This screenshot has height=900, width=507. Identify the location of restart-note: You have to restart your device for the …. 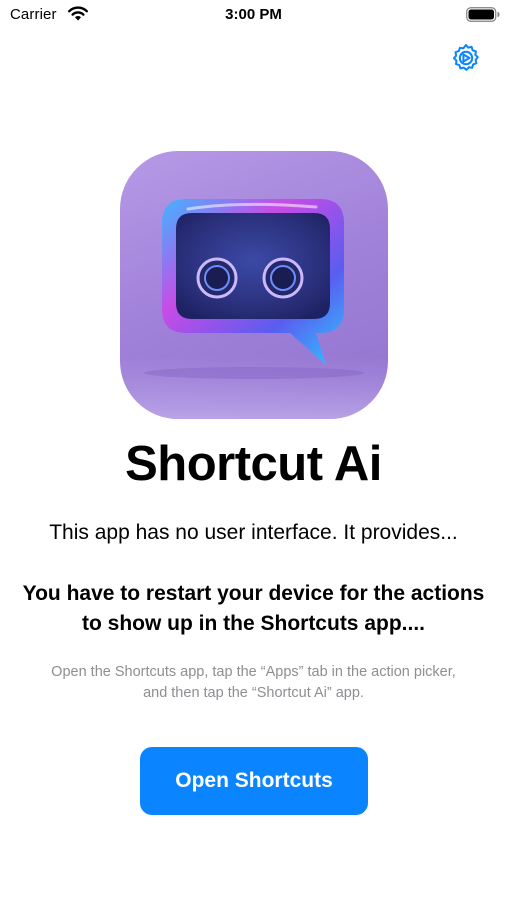
(253, 608).